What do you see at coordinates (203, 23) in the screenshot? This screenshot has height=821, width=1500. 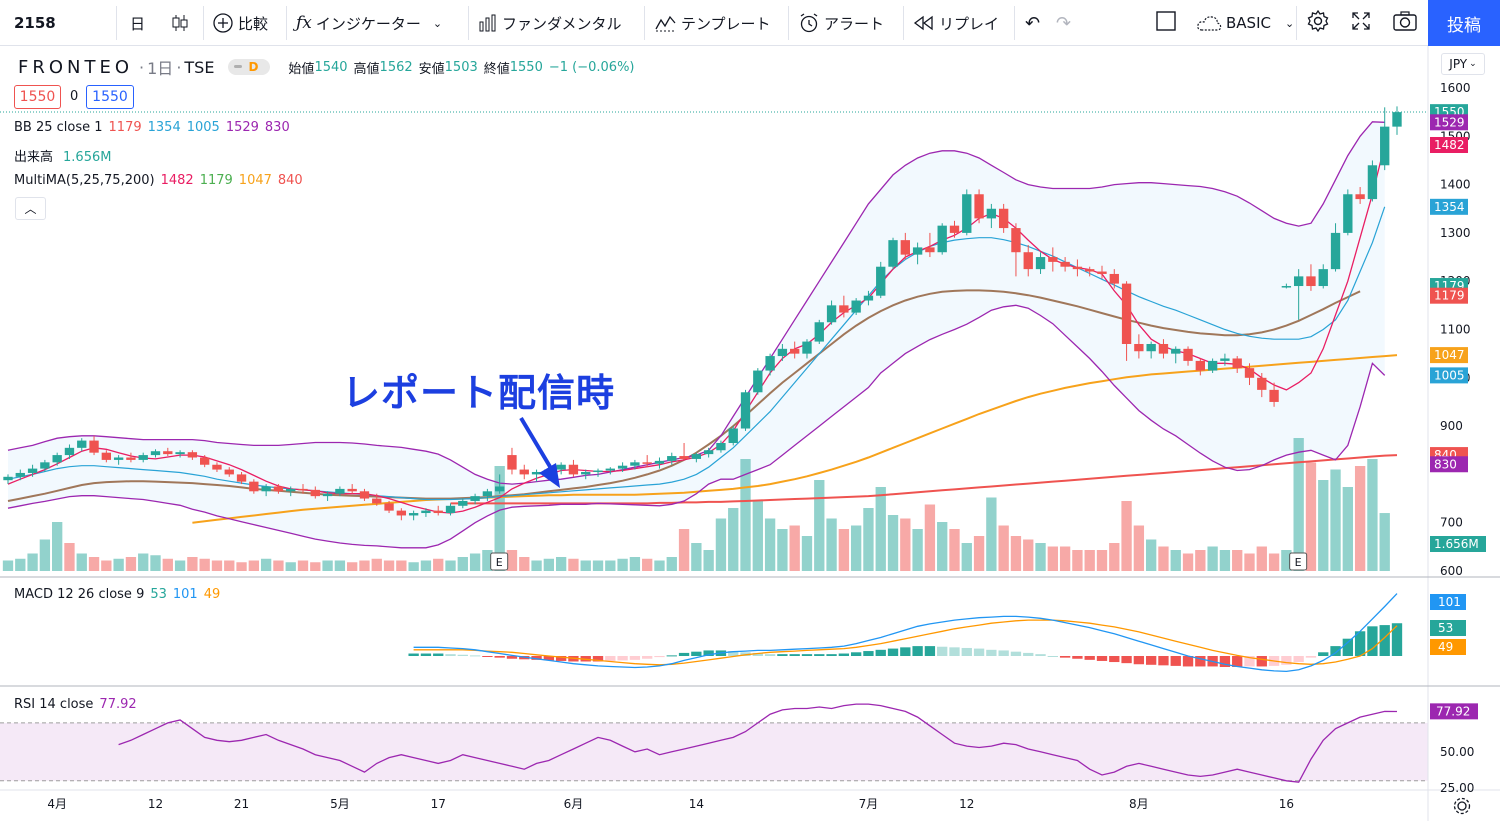 I see `toolbar-divider` at bounding box center [203, 23].